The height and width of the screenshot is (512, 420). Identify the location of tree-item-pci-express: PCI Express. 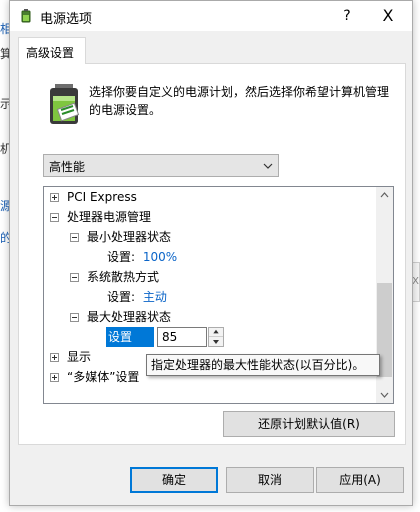
(93, 197).